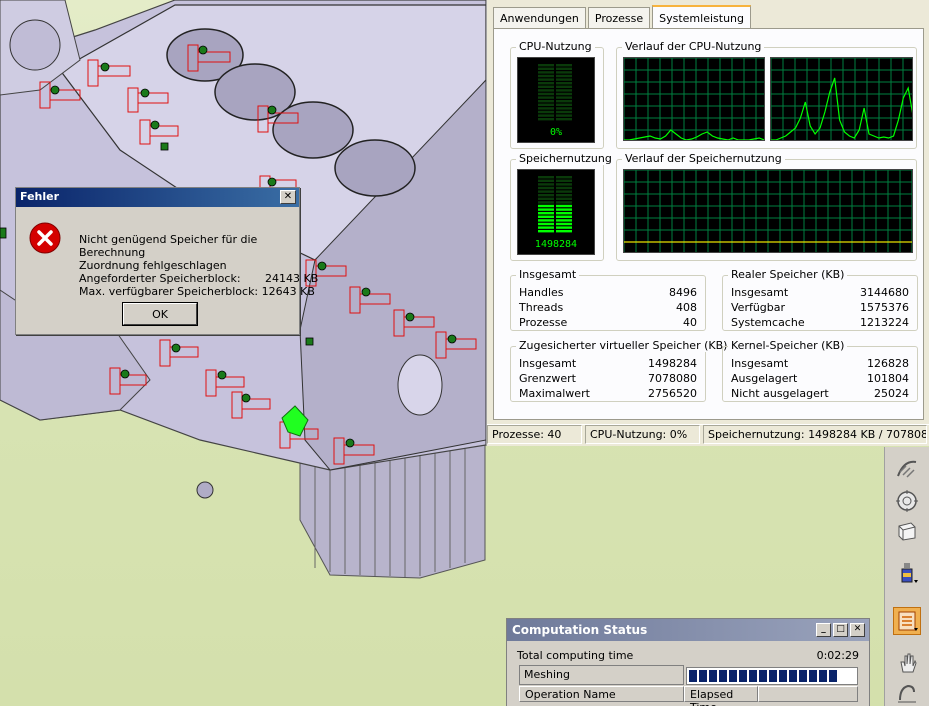 The height and width of the screenshot is (706, 929). Describe the element at coordinates (556, 212) in the screenshot. I see `memory-meter: 1498284` at that location.